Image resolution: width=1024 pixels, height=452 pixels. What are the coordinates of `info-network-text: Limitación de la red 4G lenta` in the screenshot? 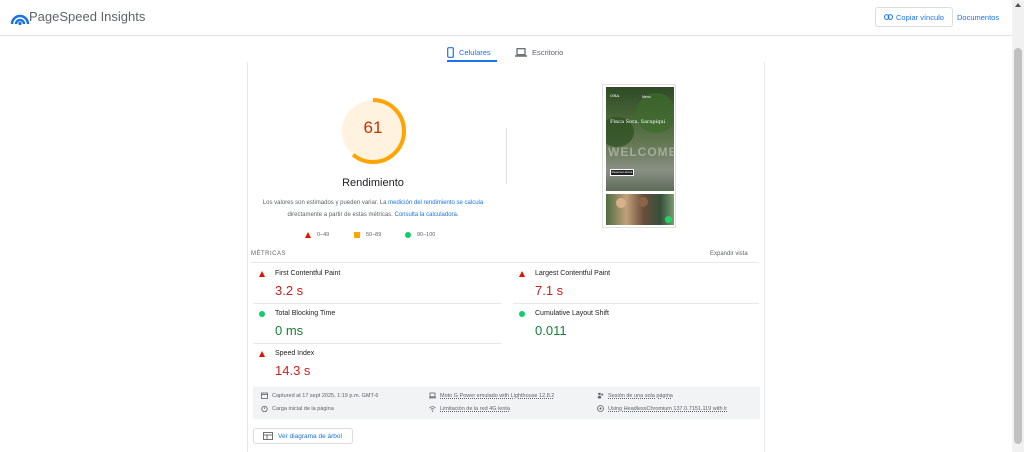 It's located at (475, 408).